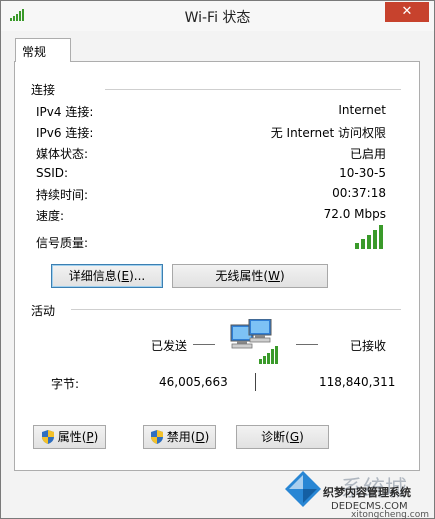  What do you see at coordinates (65, 112) in the screenshot?
I see `ipv4-label: IPv4 连接:` at bounding box center [65, 112].